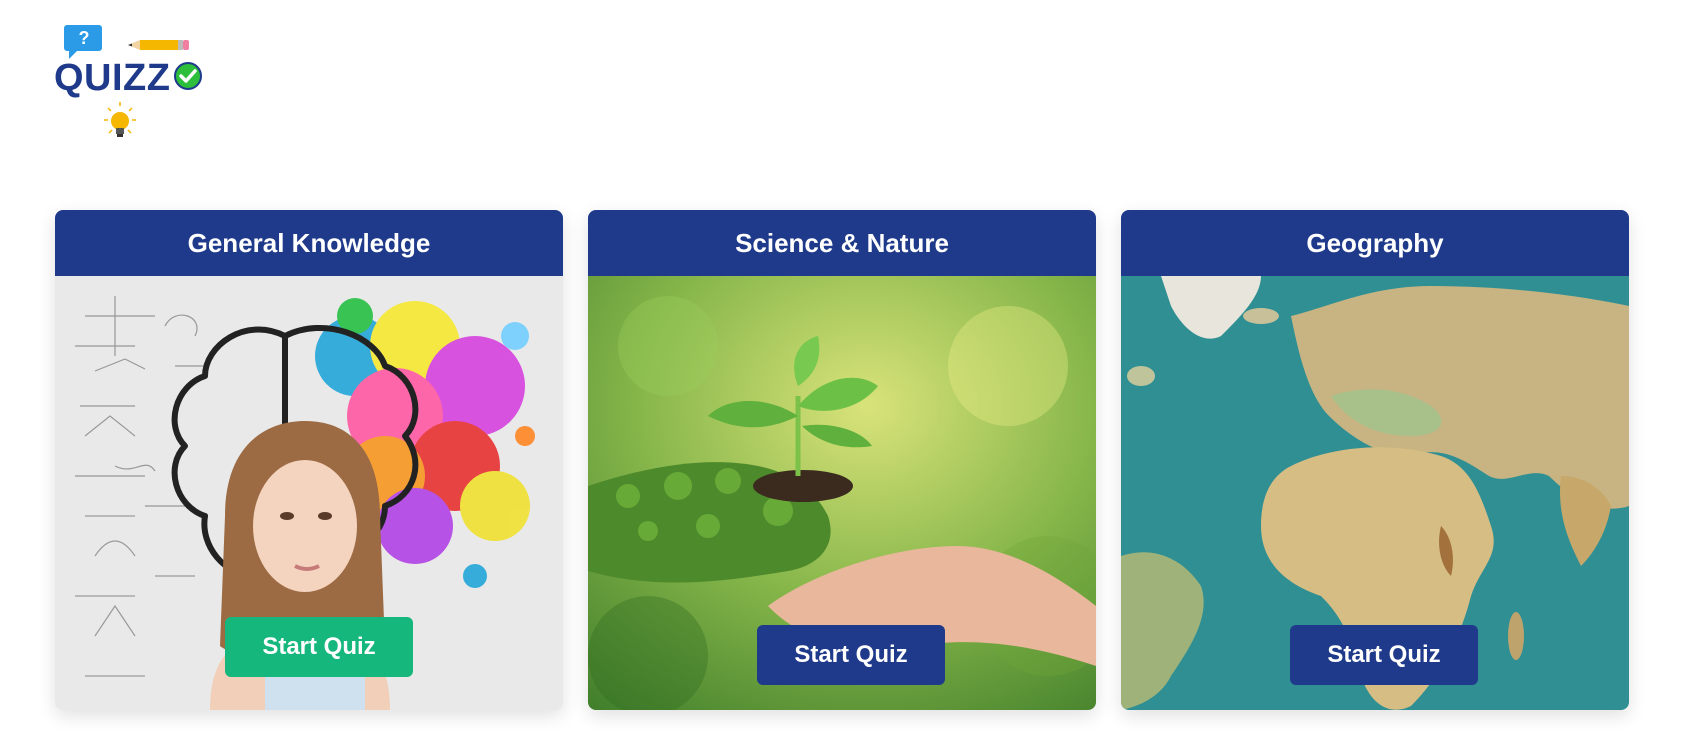  What do you see at coordinates (112, 78) in the screenshot?
I see `logo-text: QUIZZ` at bounding box center [112, 78].